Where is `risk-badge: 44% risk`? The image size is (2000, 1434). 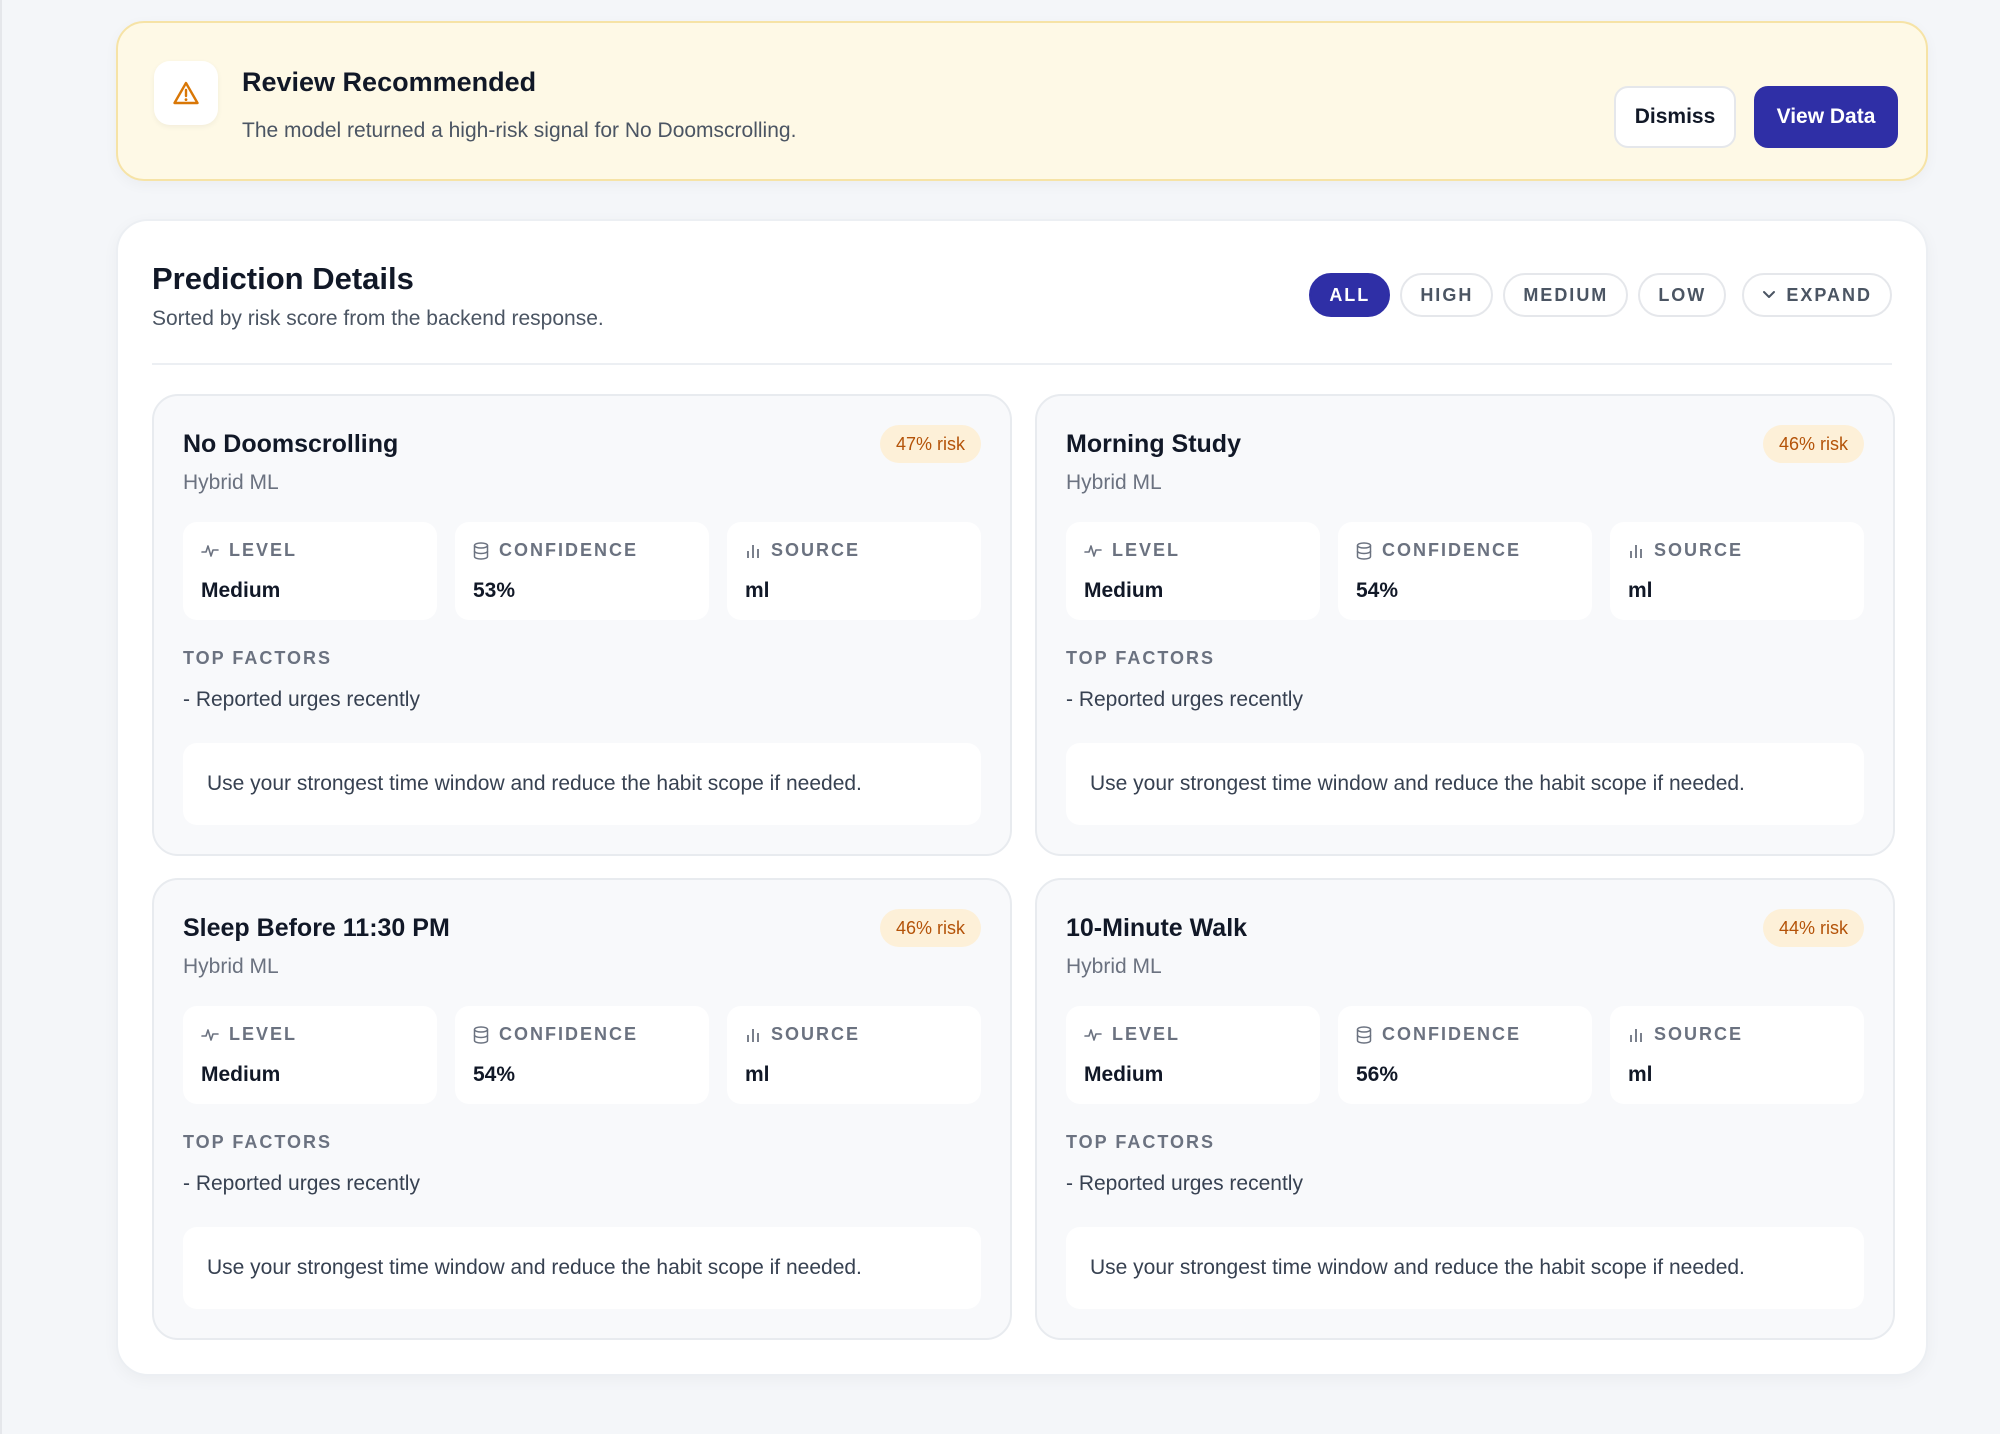 risk-badge: 44% risk is located at coordinates (1813, 928).